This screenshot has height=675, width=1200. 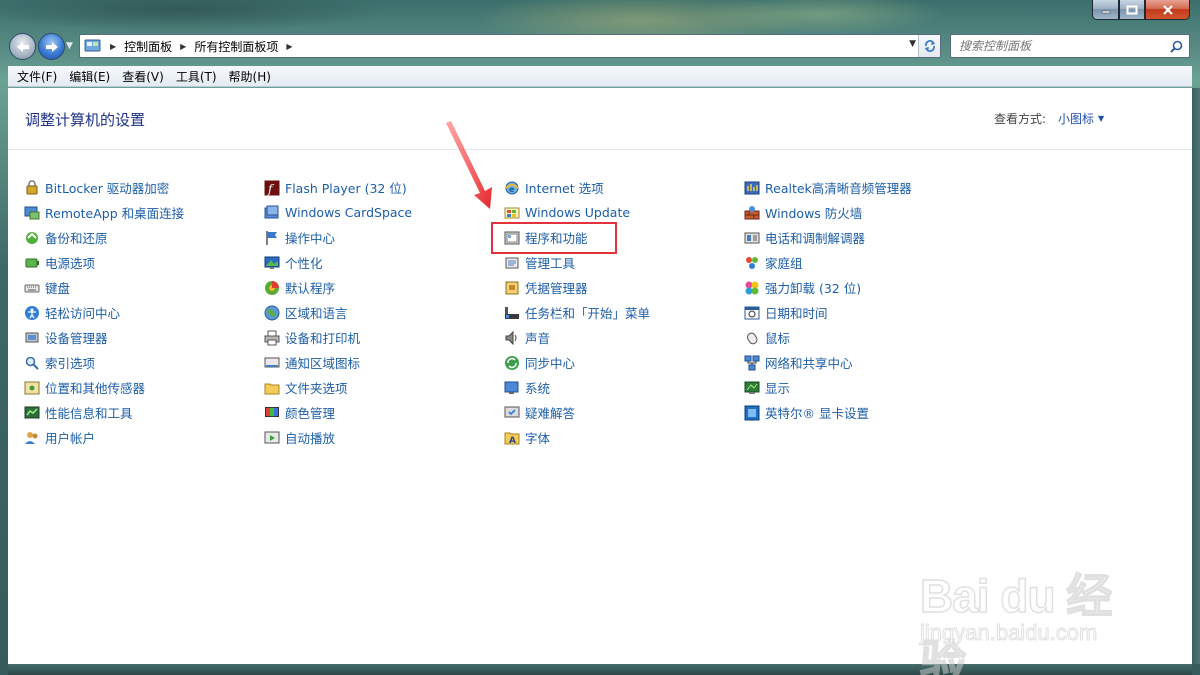 What do you see at coordinates (85, 120) in the screenshot?
I see `page-title: 调整计算机的设置` at bounding box center [85, 120].